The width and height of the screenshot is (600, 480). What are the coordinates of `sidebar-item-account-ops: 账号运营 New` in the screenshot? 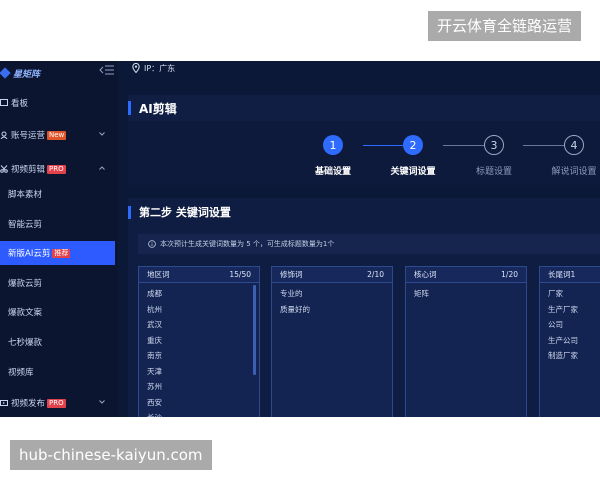 It's located at (57, 135).